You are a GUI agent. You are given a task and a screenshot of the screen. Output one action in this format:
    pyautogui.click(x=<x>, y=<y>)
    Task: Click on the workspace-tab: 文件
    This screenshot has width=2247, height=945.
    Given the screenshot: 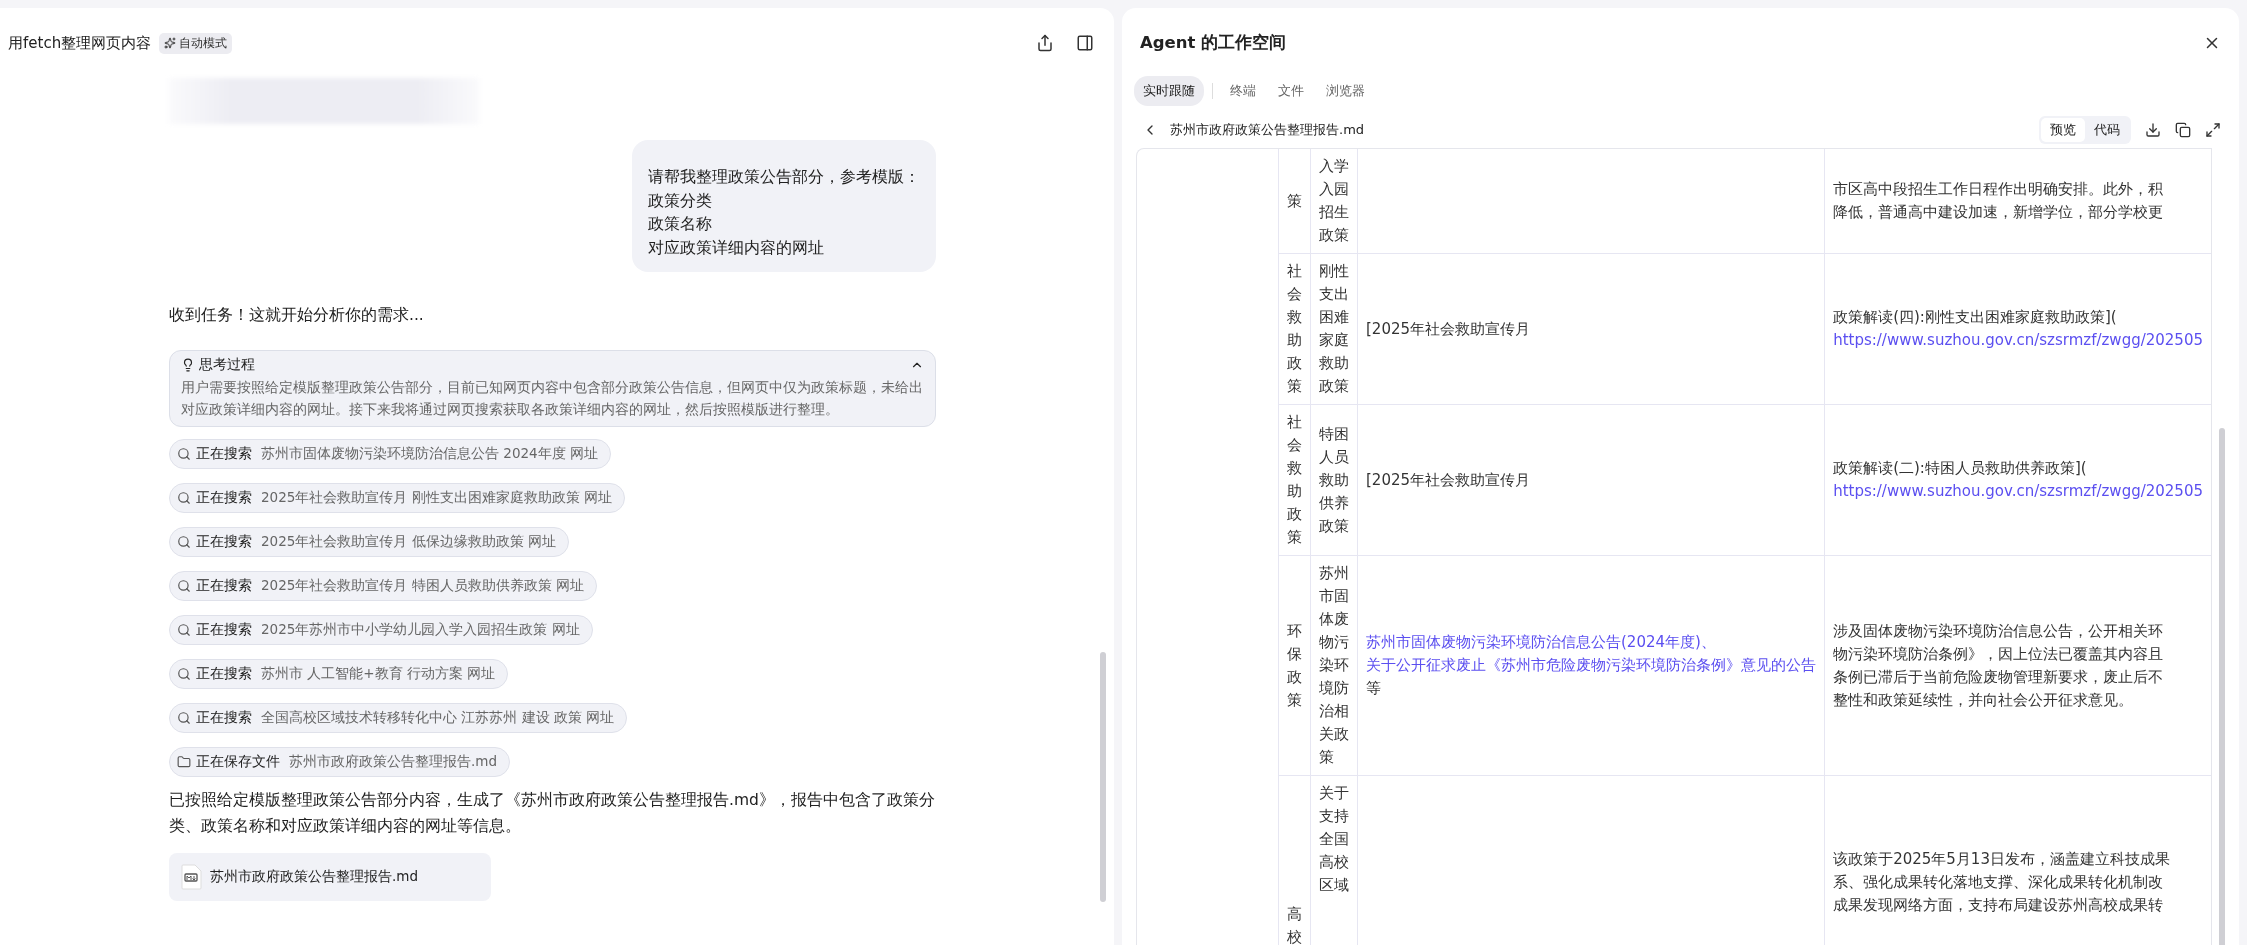 What is the action you would take?
    pyautogui.click(x=1291, y=91)
    